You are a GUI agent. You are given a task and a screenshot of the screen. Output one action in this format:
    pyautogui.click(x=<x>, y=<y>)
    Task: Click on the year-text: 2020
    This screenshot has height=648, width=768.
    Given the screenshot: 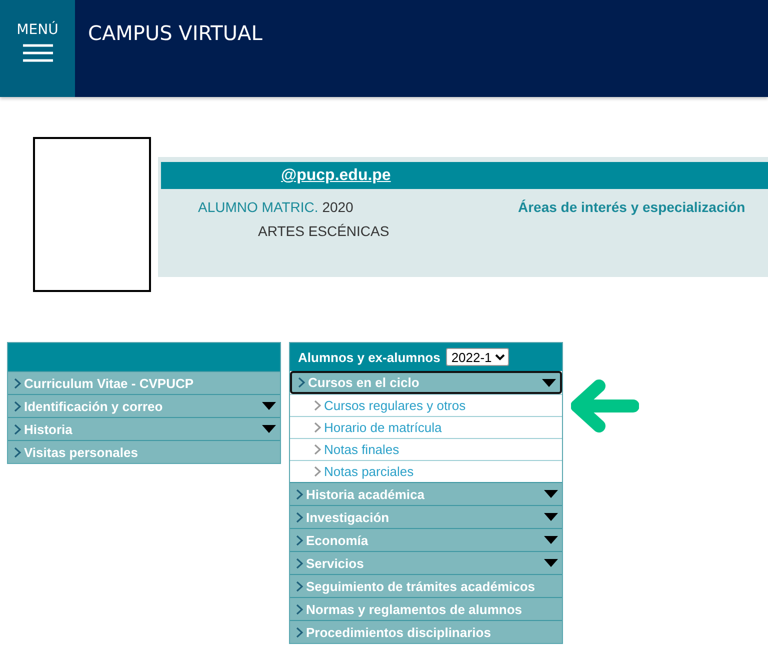 What is the action you would take?
    pyautogui.click(x=338, y=207)
    